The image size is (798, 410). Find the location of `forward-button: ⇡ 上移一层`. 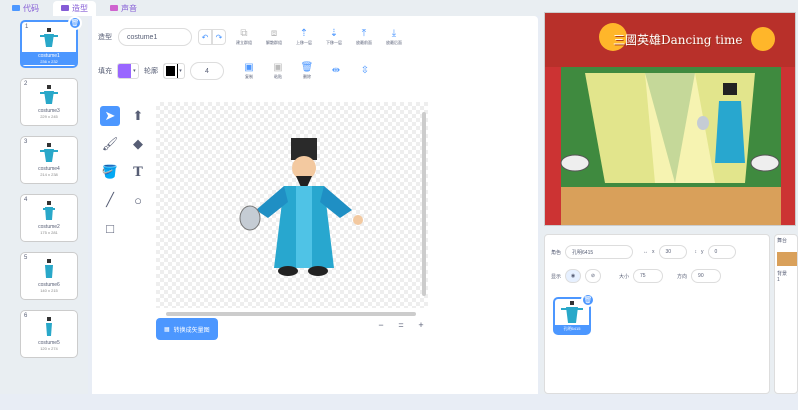

forward-button: ⇡ 上移一层 is located at coordinates (304, 37).